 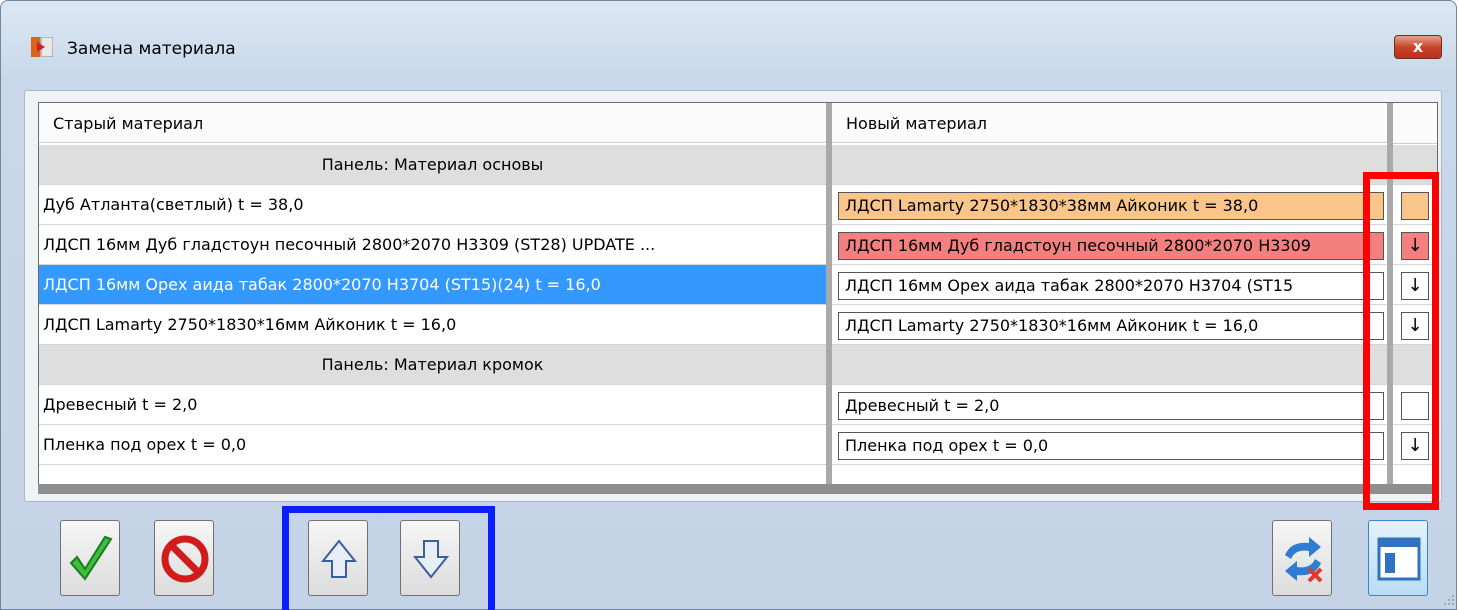 I want to click on group-row: Панель: Материал кромок, so click(x=738, y=365).